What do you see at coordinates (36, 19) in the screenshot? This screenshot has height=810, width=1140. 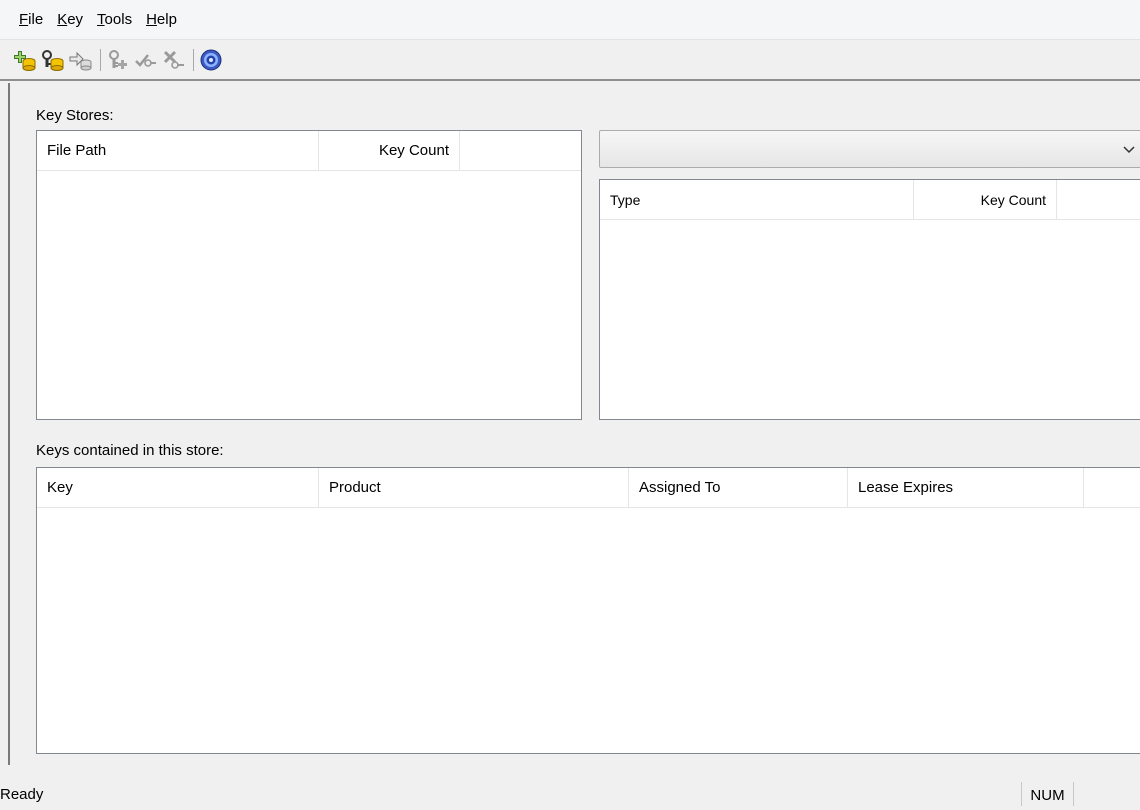 I see `menu-file-label: ile` at bounding box center [36, 19].